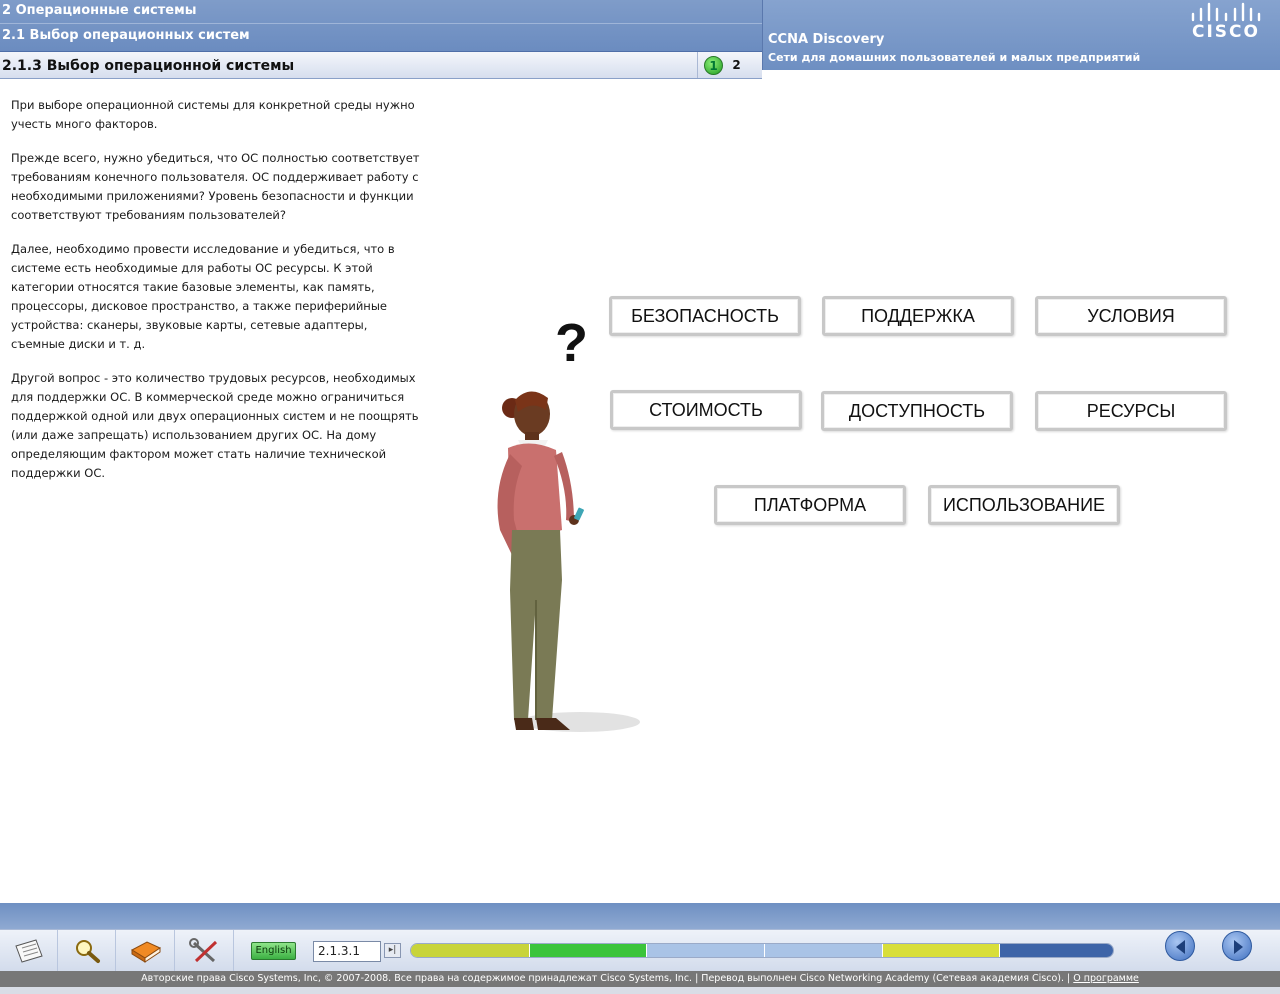 The image size is (1280, 994). I want to click on search-icon, so click(87, 951).